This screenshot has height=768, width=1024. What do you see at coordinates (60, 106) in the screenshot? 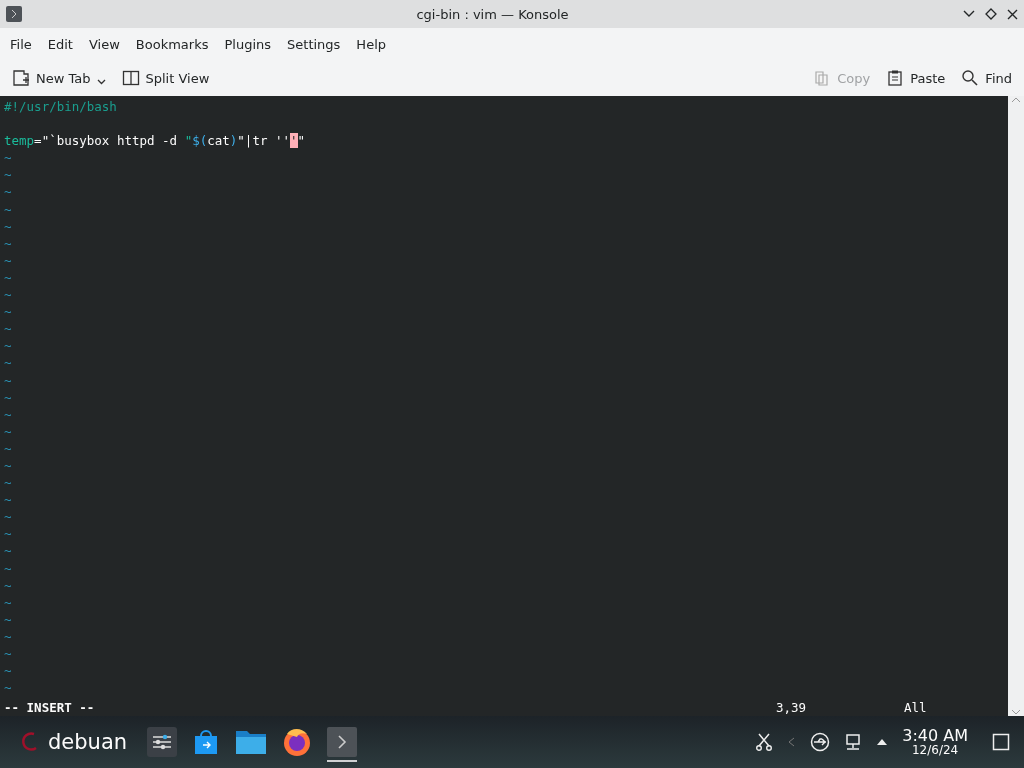
I see `code-line: #!/usr/bin/bash` at bounding box center [60, 106].